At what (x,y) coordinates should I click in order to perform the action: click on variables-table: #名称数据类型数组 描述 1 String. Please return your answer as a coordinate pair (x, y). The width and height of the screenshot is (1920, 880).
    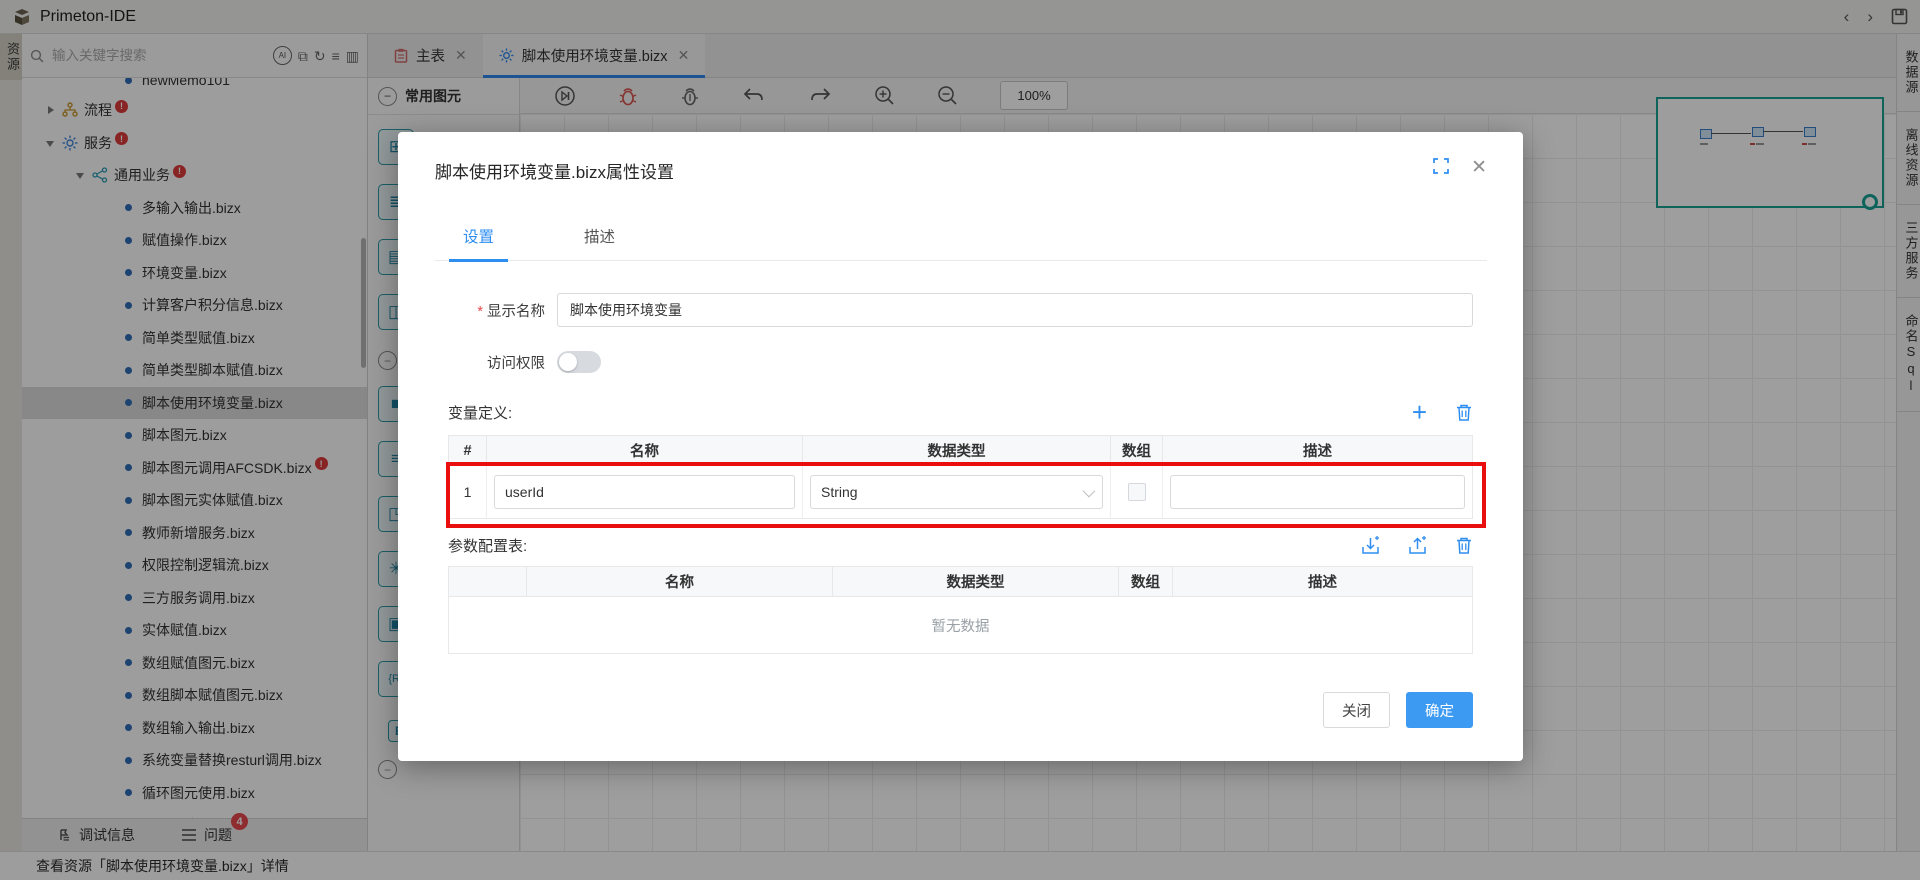
    Looking at the image, I should click on (966, 481).